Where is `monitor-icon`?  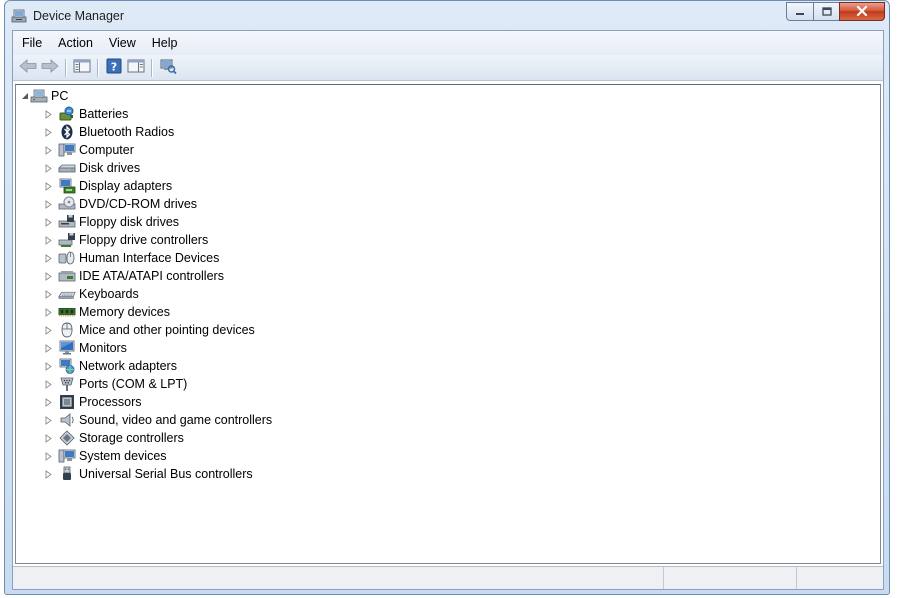 monitor-icon is located at coordinates (67, 348).